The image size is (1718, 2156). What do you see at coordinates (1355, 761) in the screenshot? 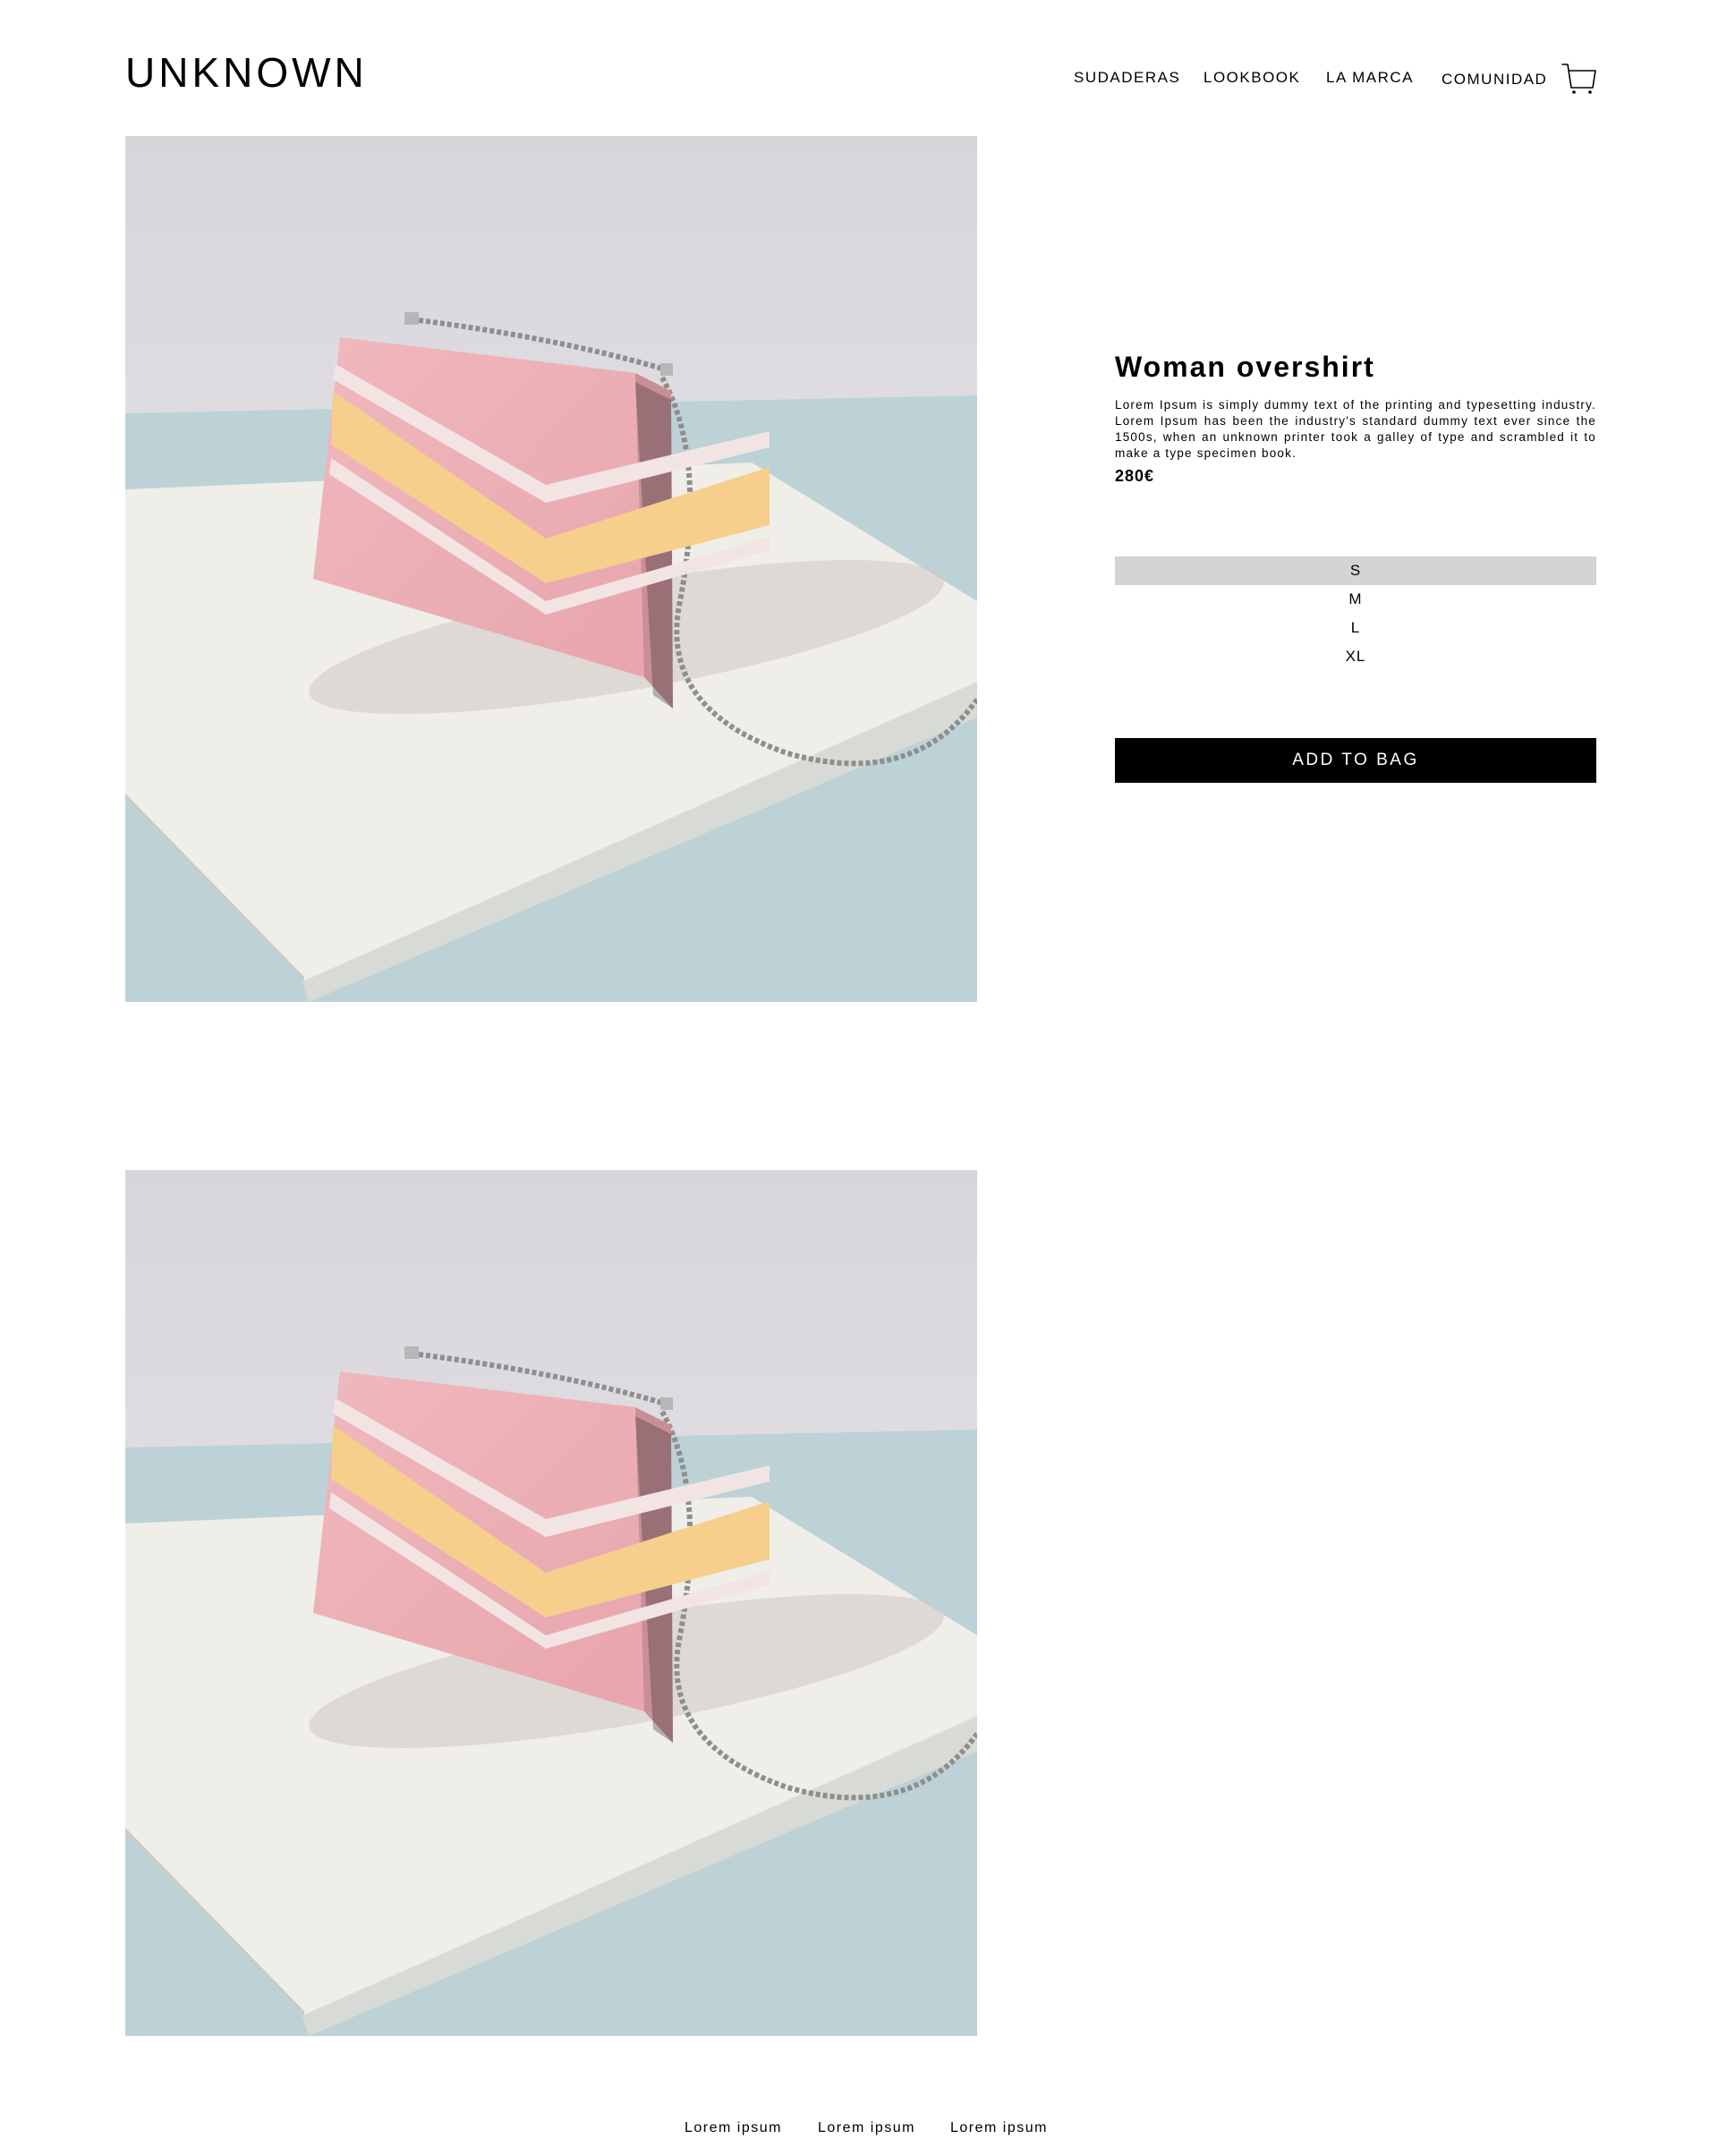
I see `add-to-bag-button: ADD TO BAG` at bounding box center [1355, 761].